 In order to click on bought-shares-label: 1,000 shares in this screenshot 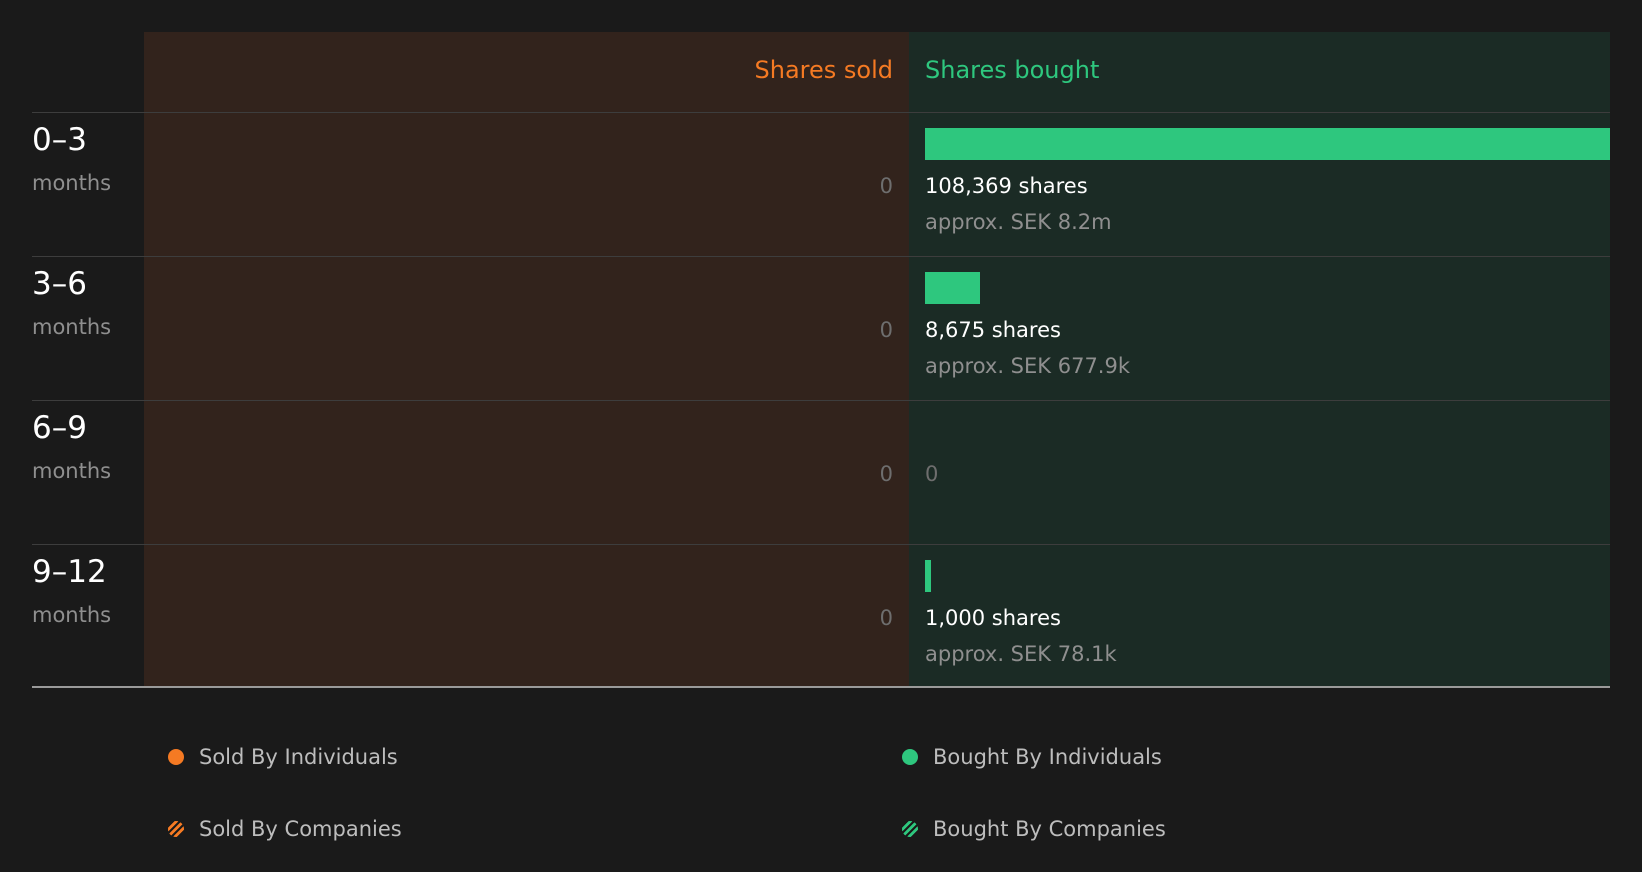, I will do `click(993, 618)`.